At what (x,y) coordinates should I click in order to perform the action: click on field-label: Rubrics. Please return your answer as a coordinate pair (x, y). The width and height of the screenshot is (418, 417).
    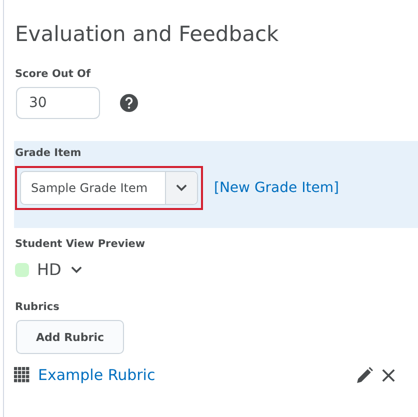
    Looking at the image, I should click on (37, 307).